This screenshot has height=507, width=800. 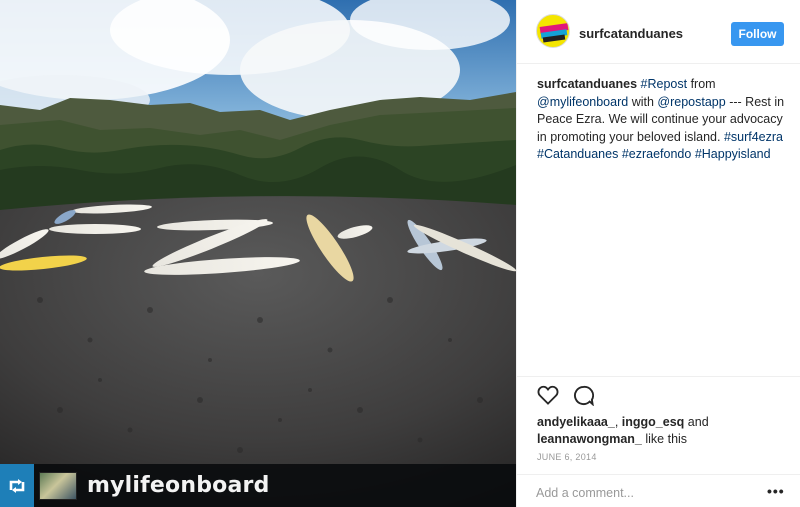 I want to click on likes-suffix: like this, so click(x=666, y=439).